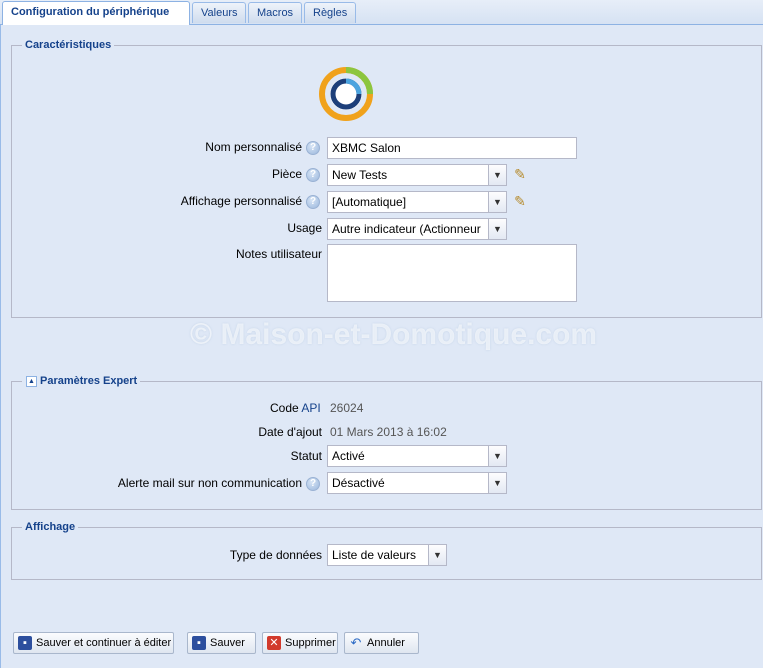  Describe the element at coordinates (452, 273) in the screenshot. I see `notes-textarea` at that location.